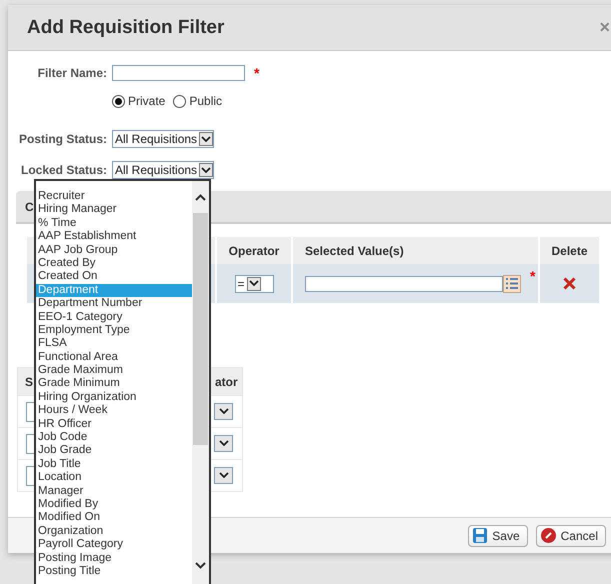  Describe the element at coordinates (114, 250) in the screenshot. I see `dropdown-option: AAP Job Group` at that location.